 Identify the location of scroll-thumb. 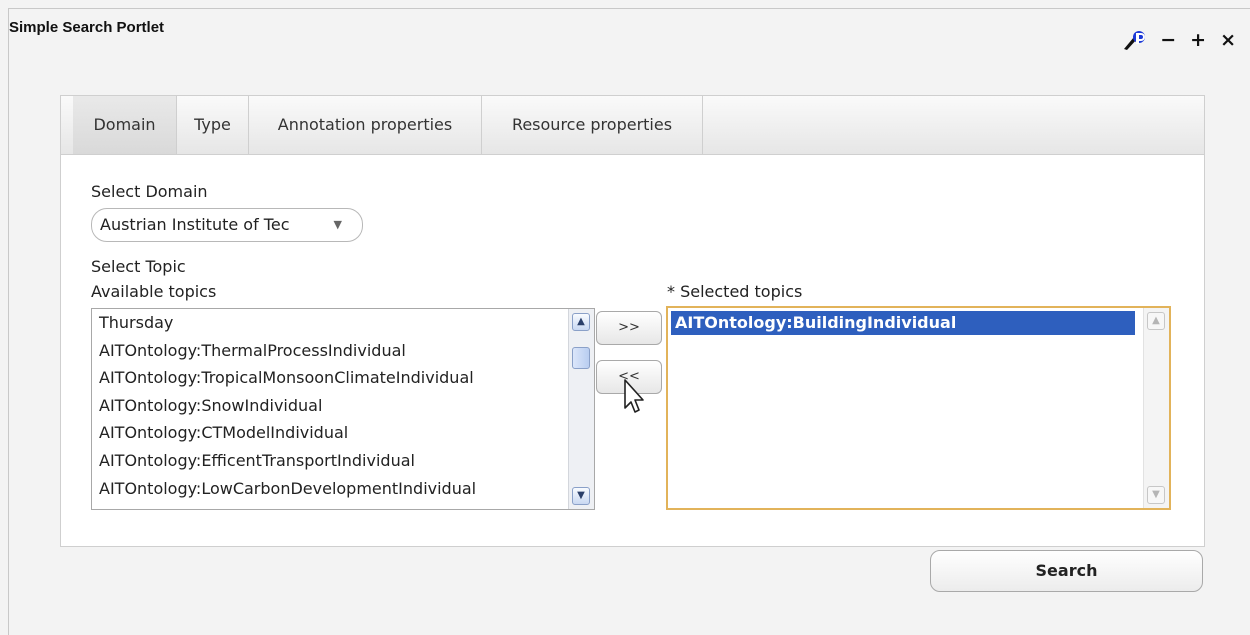
(581, 358).